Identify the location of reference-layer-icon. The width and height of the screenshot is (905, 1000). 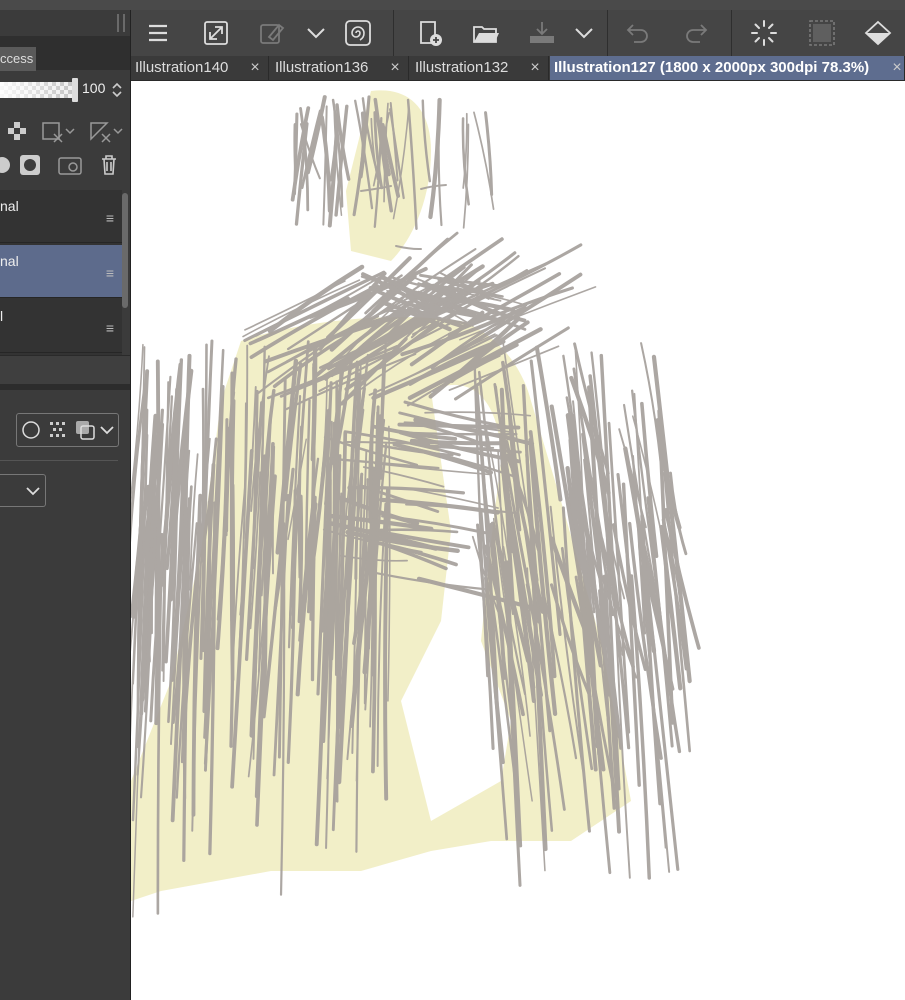
(58, 132).